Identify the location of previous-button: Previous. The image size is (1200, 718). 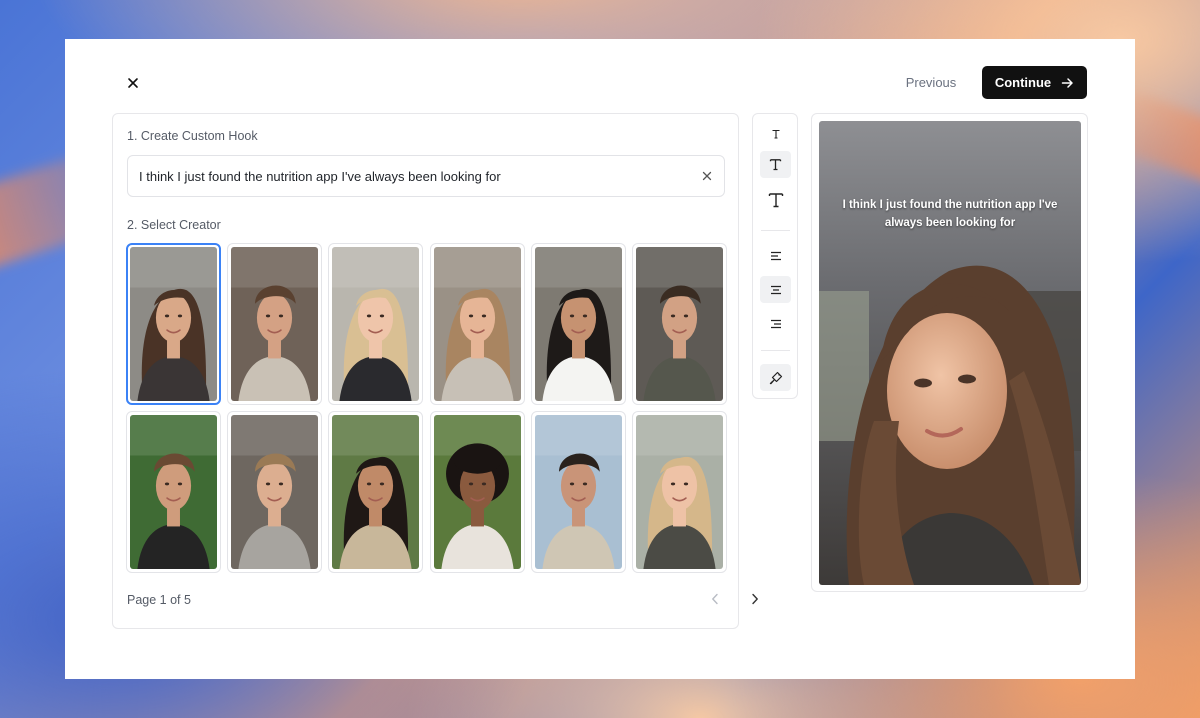
(931, 82).